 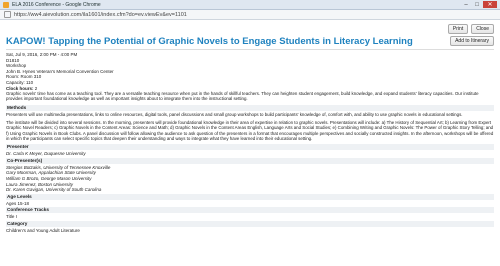 I want to click on category-heading: Category, so click(x=250, y=223).